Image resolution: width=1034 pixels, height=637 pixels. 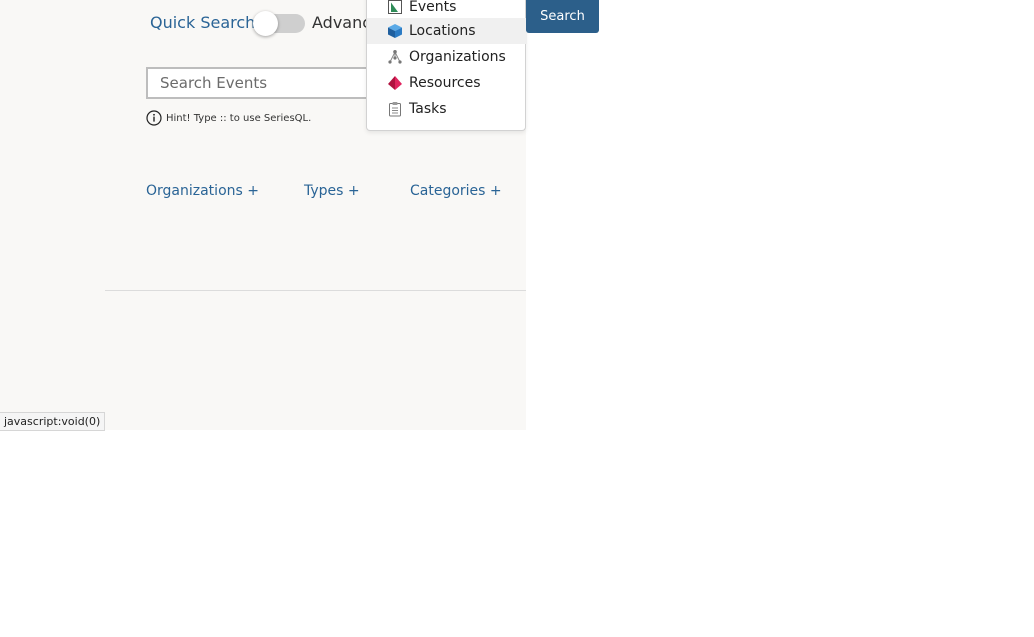 I want to click on search-input, so click(x=259, y=83).